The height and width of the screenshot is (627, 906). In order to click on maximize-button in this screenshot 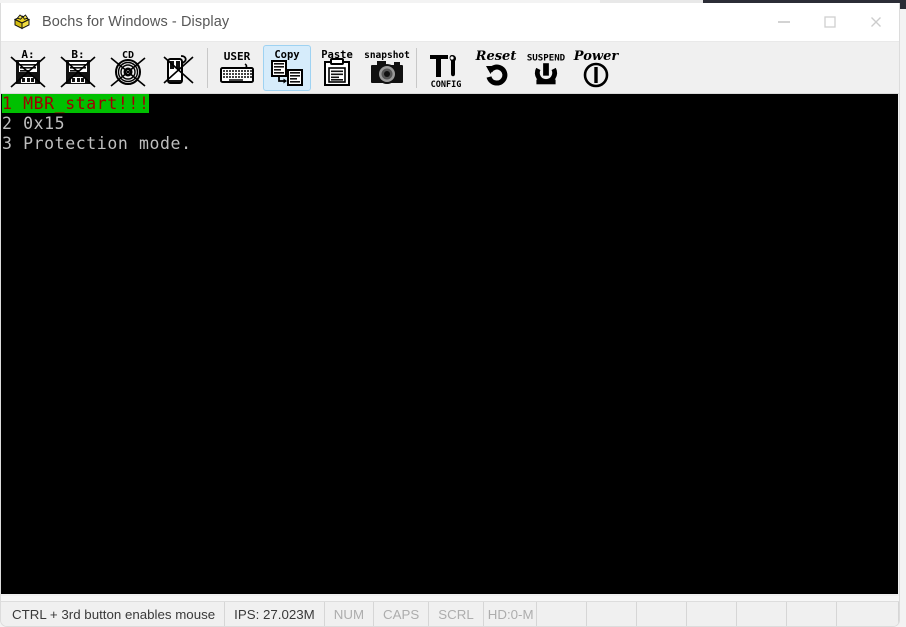, I will do `click(830, 21)`.